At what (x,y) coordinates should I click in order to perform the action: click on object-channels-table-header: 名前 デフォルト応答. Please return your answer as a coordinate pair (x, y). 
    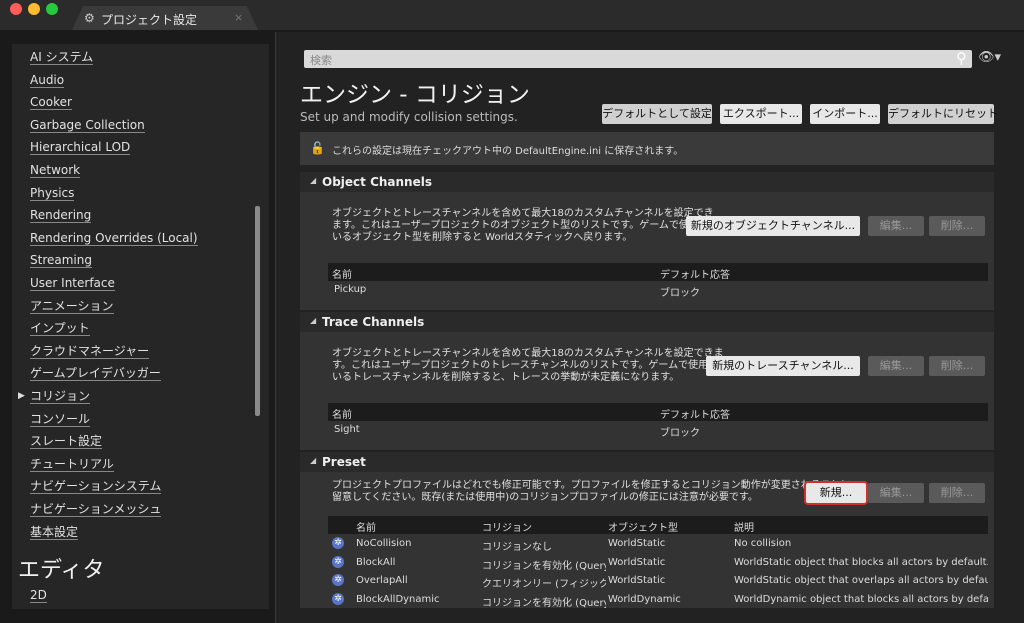
    Looking at the image, I should click on (658, 272).